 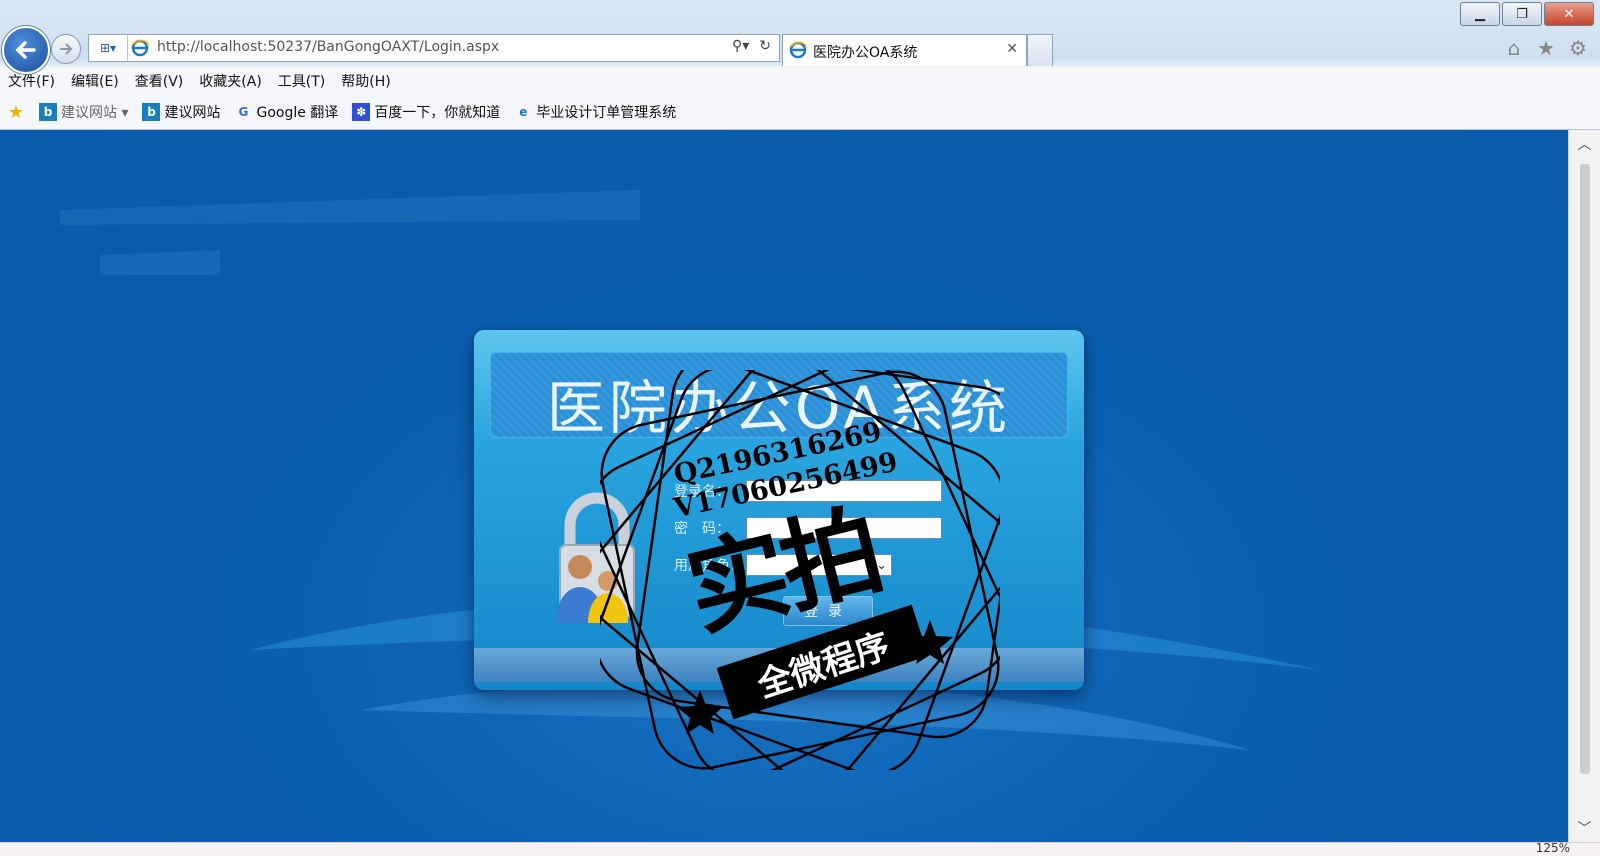 I want to click on compatibility-view-button: ⊞▾, so click(x=108, y=48).